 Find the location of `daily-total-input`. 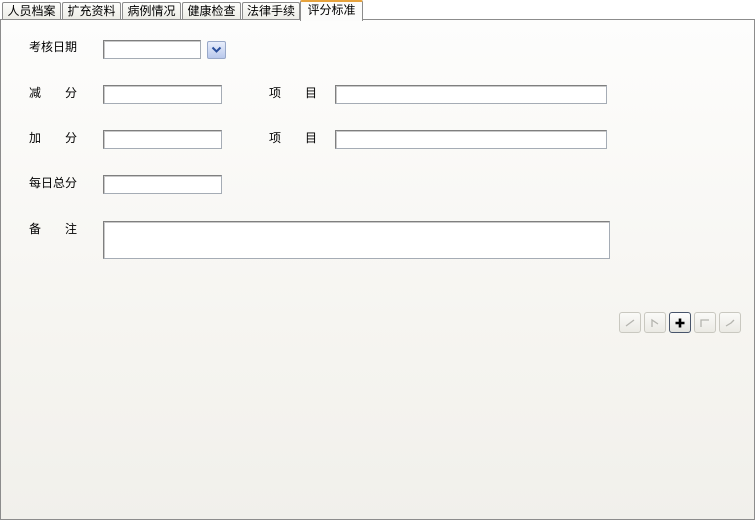

daily-total-input is located at coordinates (162, 184).